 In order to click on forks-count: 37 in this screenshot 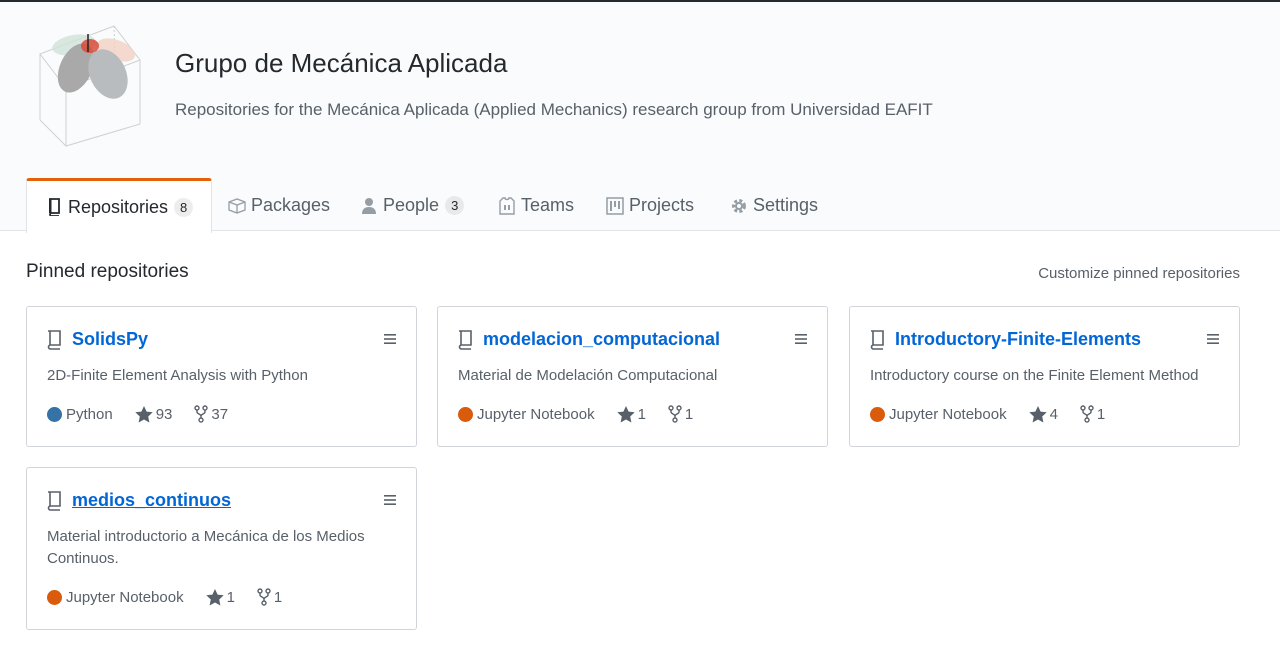, I will do `click(220, 414)`.